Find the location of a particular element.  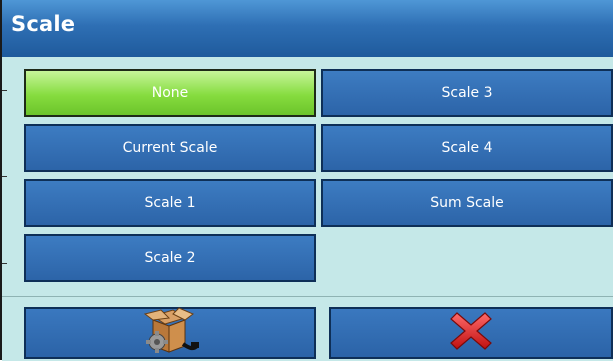

cancel-button is located at coordinates (471, 333).